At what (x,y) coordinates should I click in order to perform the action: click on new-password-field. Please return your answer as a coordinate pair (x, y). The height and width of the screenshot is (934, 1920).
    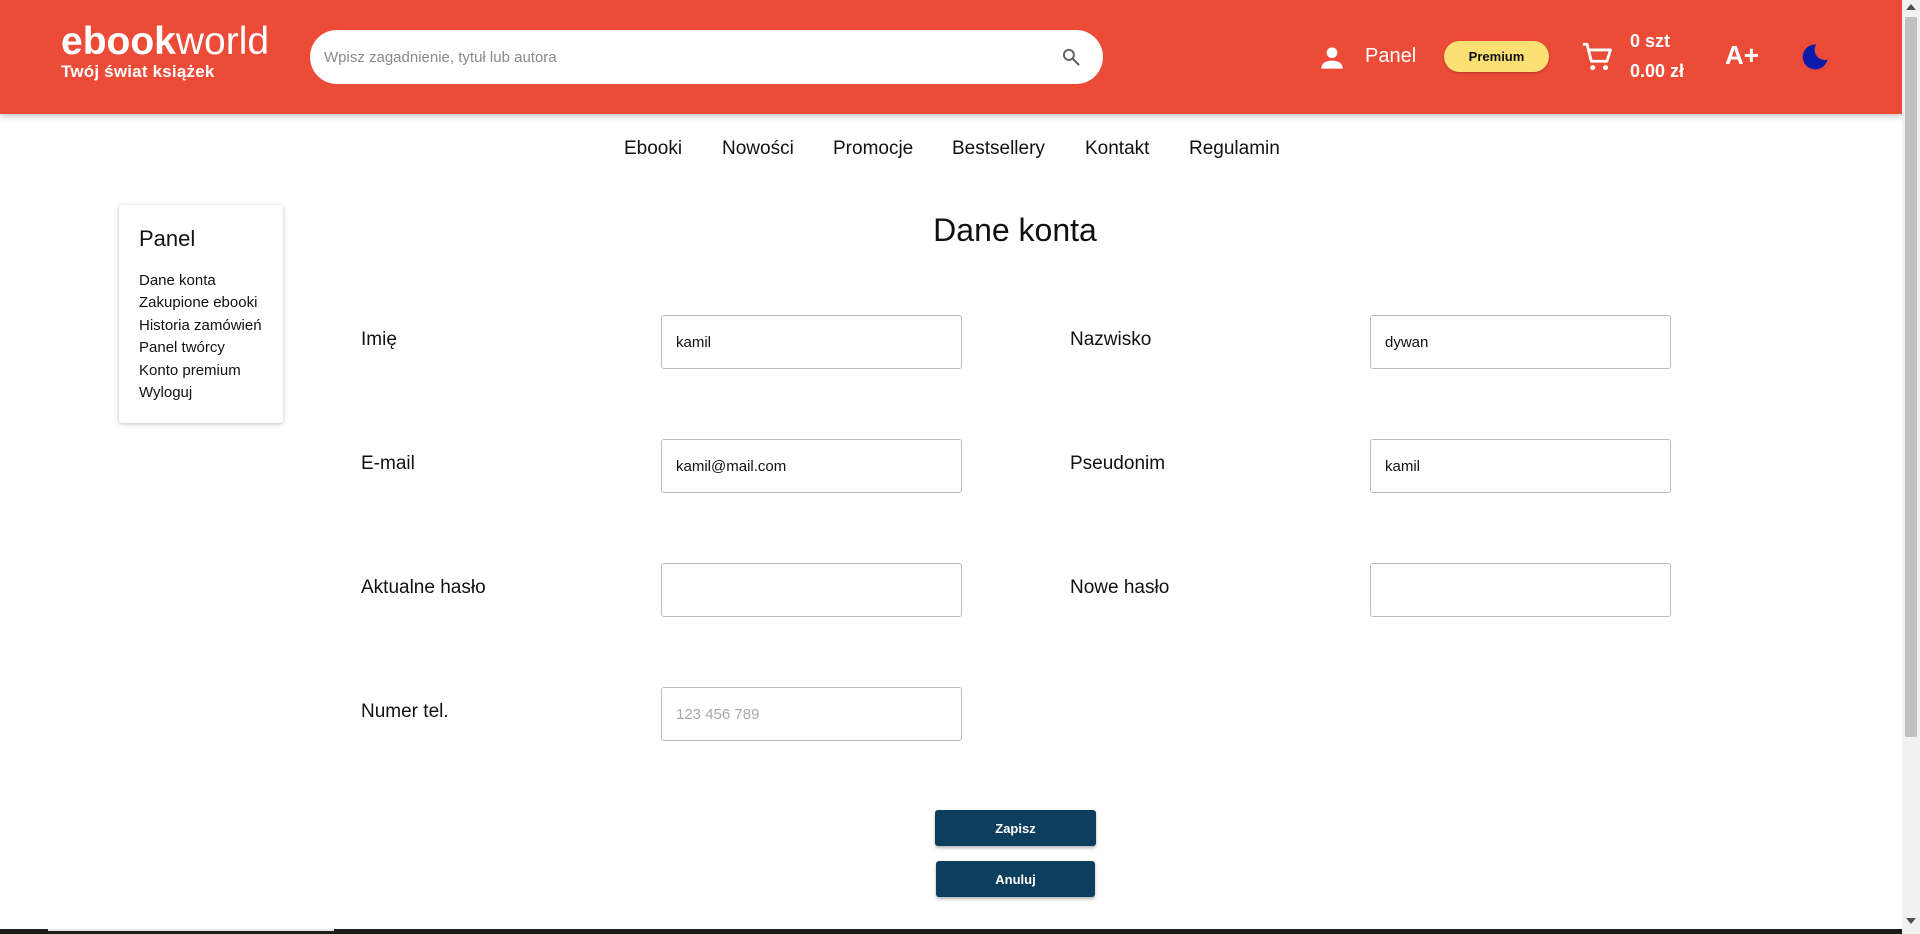
    Looking at the image, I should click on (1520, 590).